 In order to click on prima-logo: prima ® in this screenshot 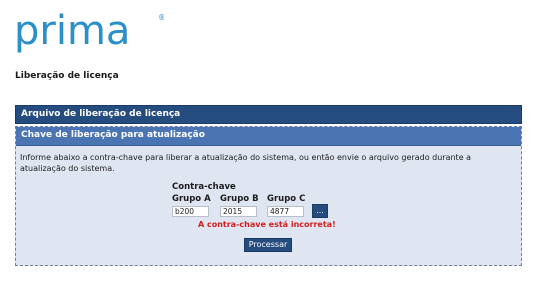, I will do `click(89, 32)`.